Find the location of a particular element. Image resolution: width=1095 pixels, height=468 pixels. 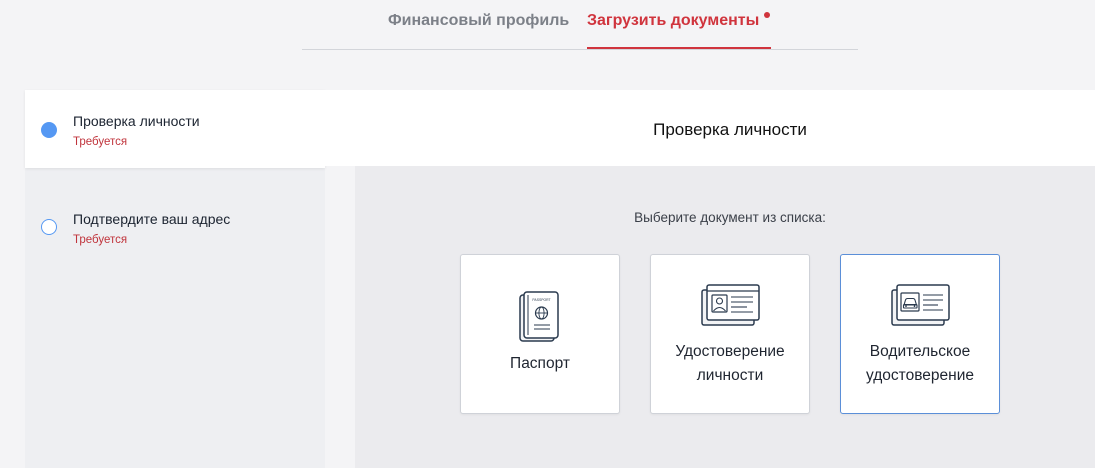

passport-card: PASSPORT Паспорт is located at coordinates (540, 334).